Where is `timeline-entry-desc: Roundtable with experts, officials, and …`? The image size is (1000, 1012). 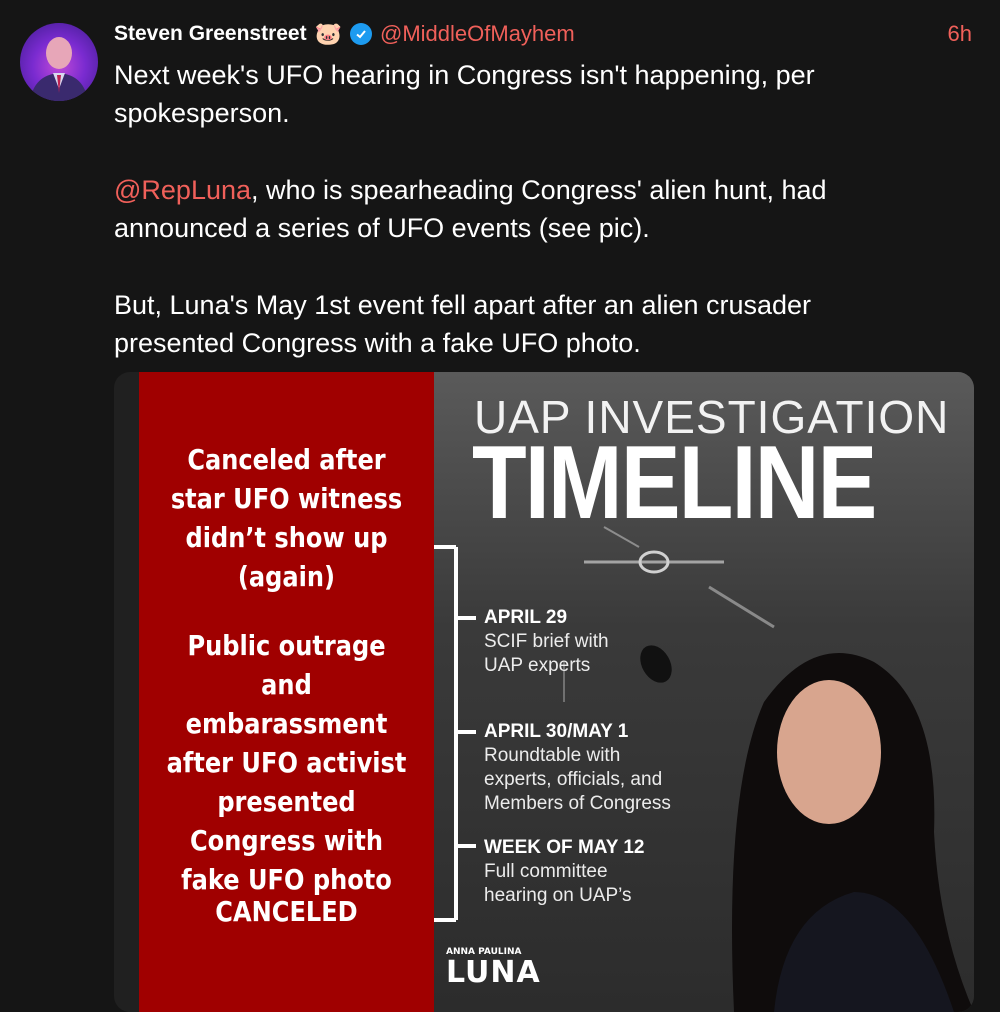
timeline-entry-desc: Roundtable with experts, officials, and … is located at coordinates (577, 779).